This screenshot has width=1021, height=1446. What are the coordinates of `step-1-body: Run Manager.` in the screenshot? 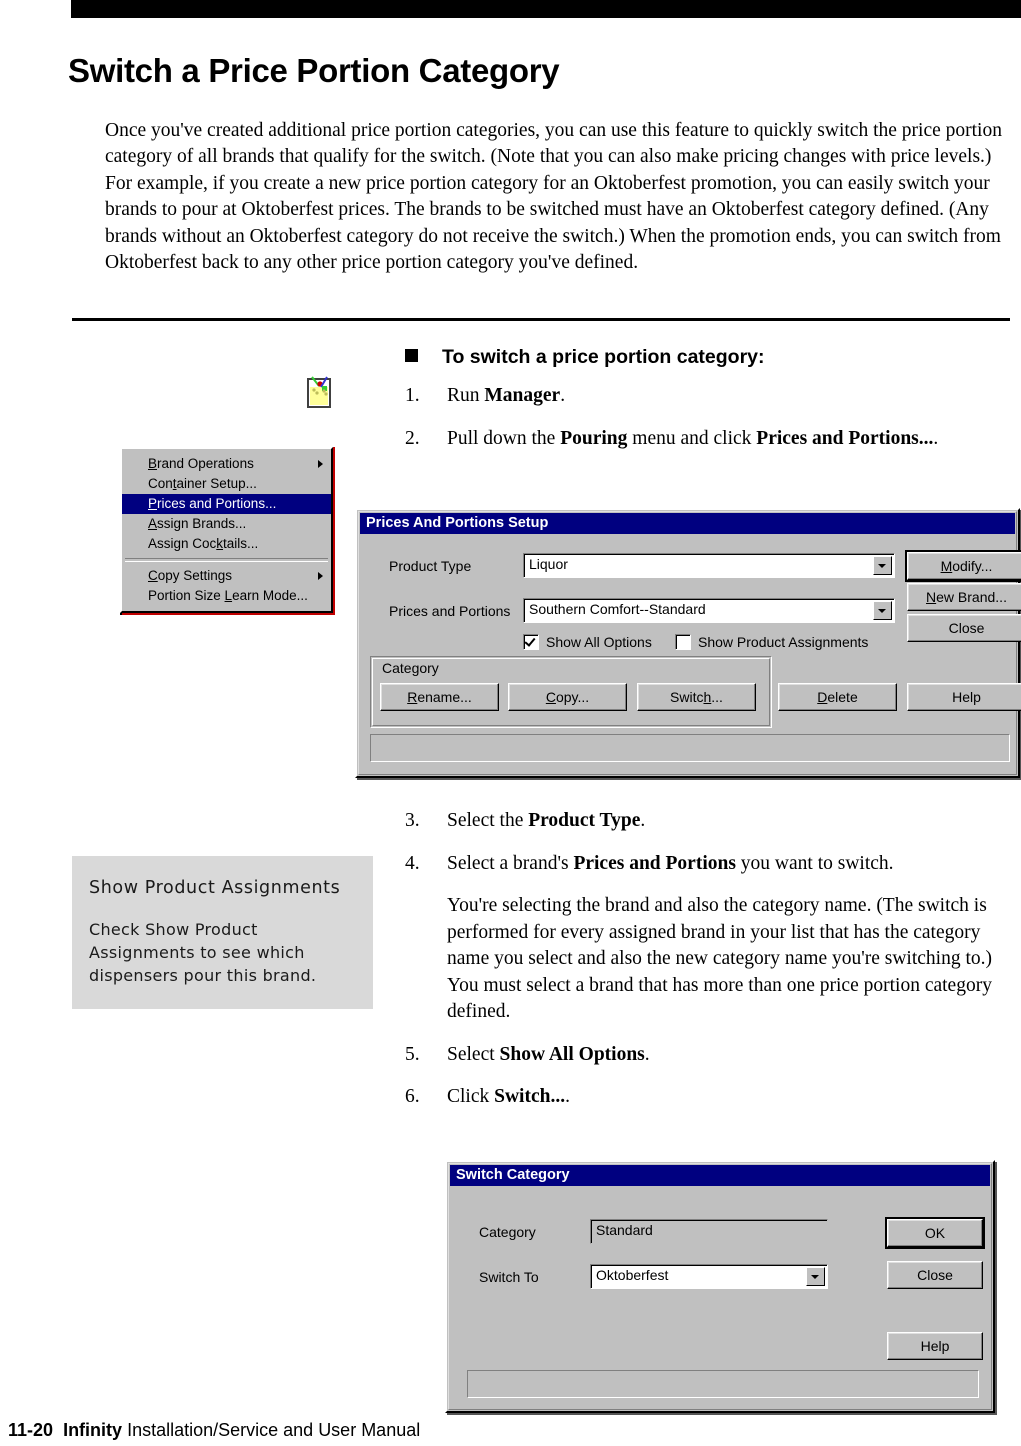 It's located at (506, 395).